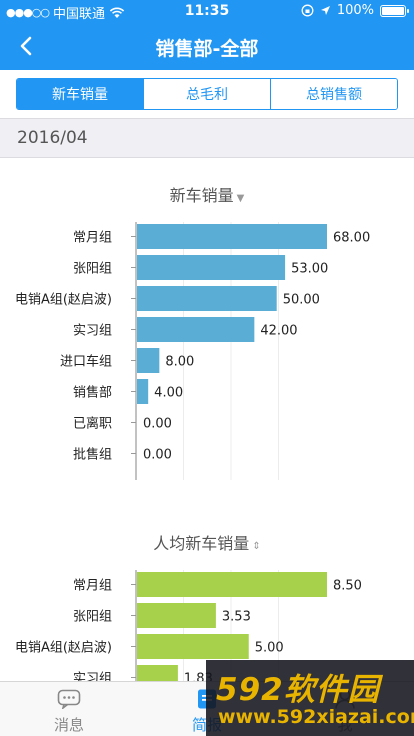  I want to click on sort-caret-icon: ⇕, so click(256, 546).